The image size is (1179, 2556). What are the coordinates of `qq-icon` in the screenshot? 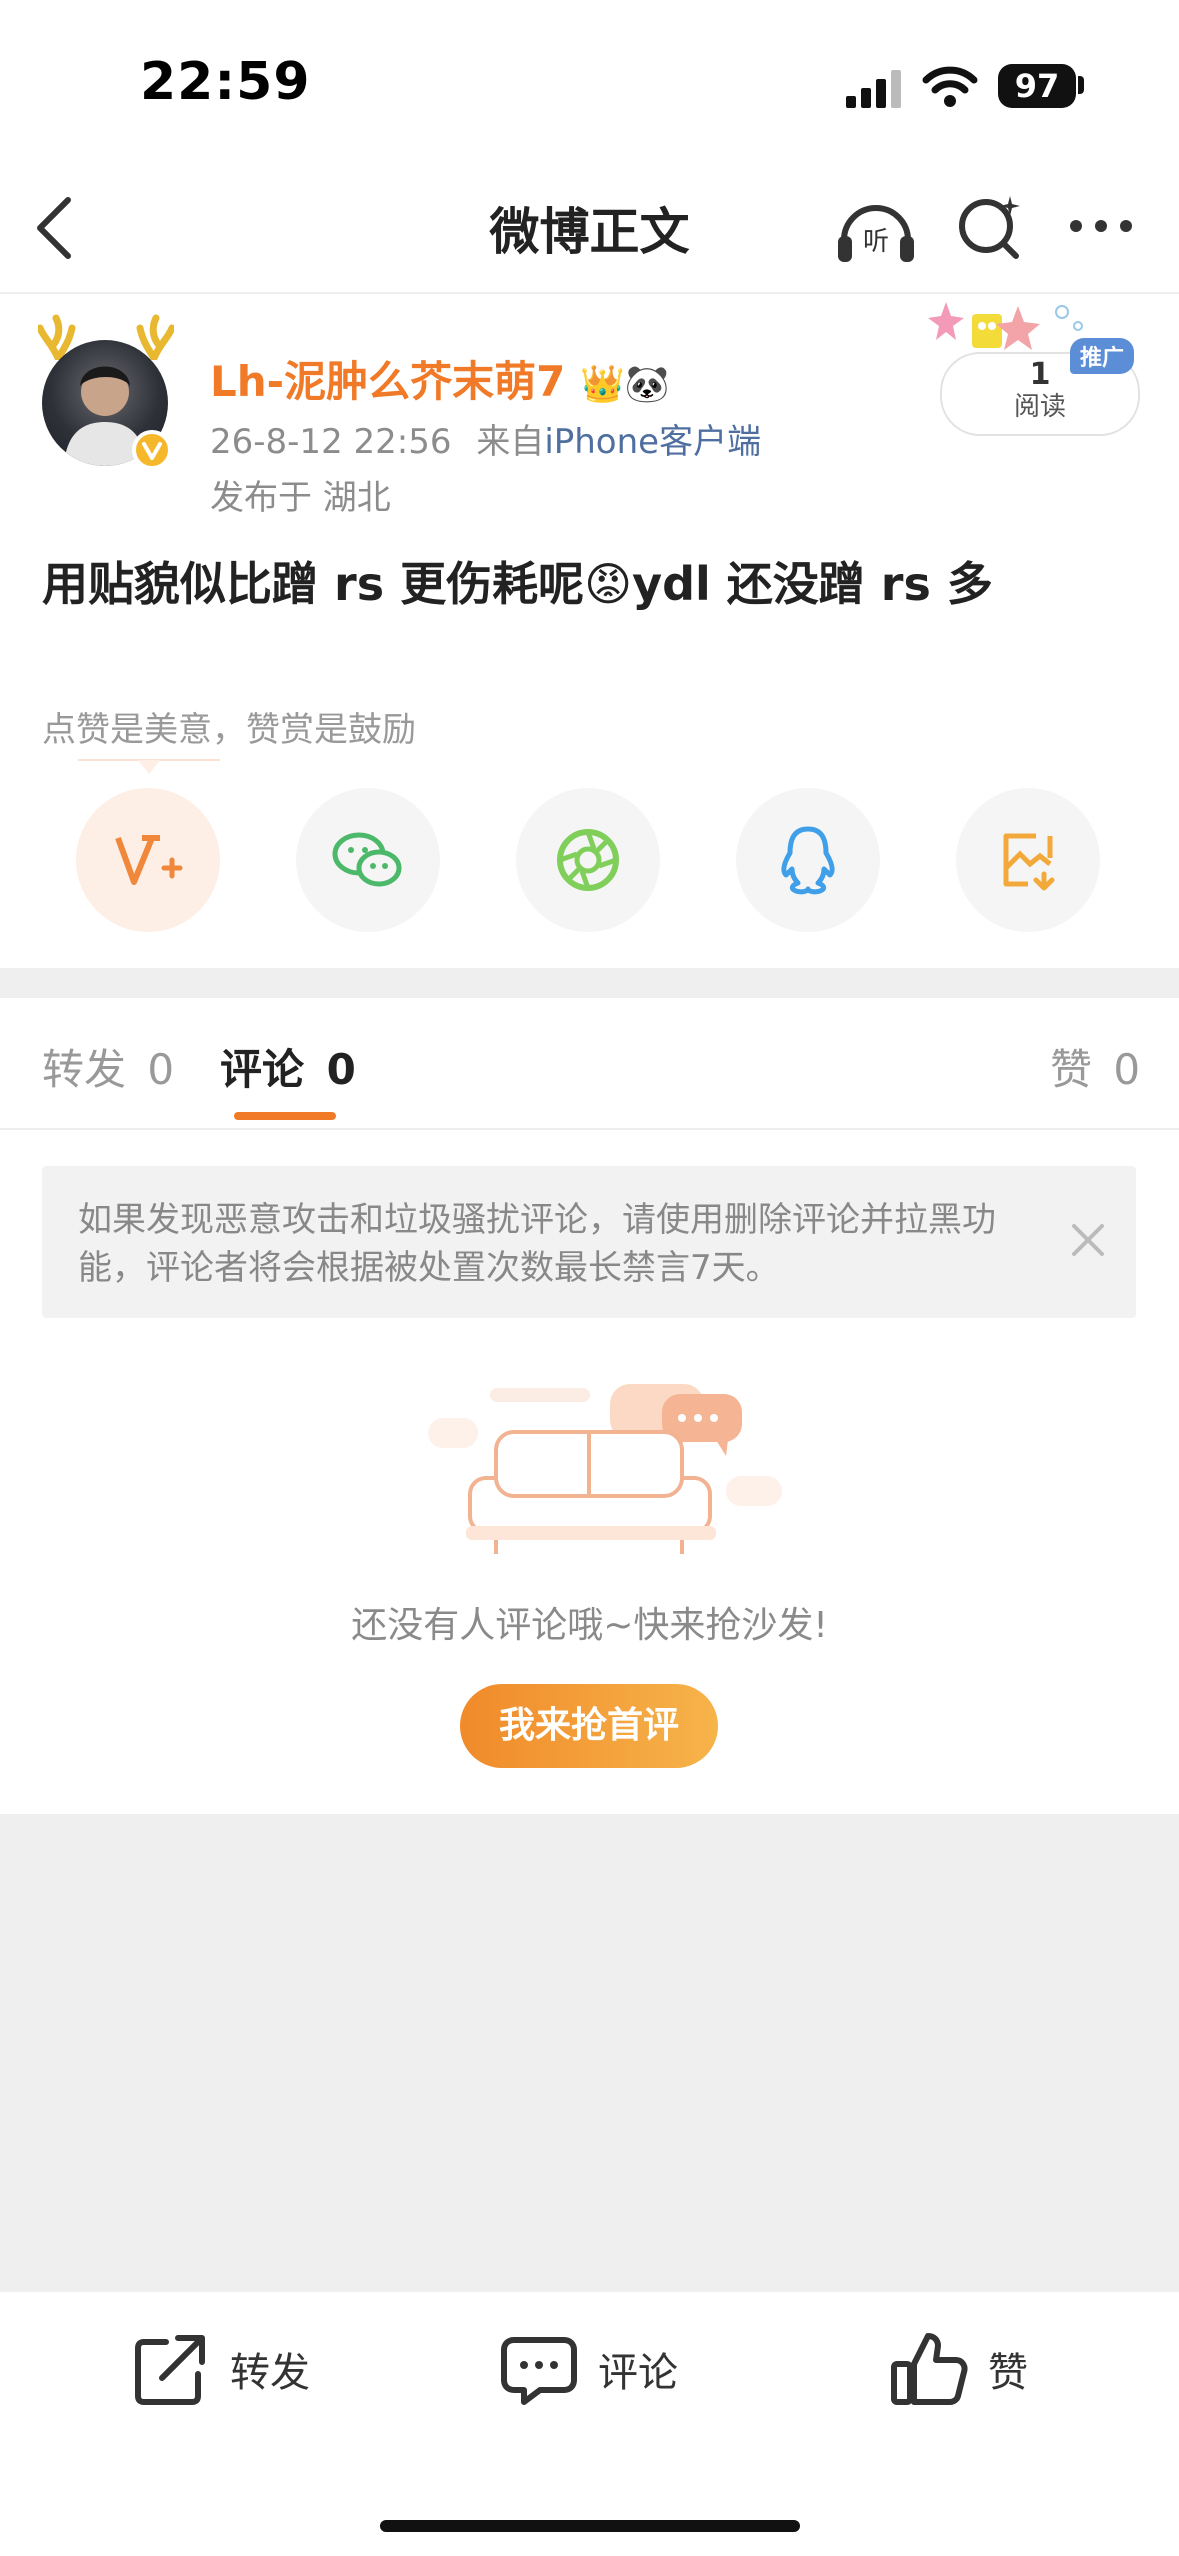 It's located at (808, 860).